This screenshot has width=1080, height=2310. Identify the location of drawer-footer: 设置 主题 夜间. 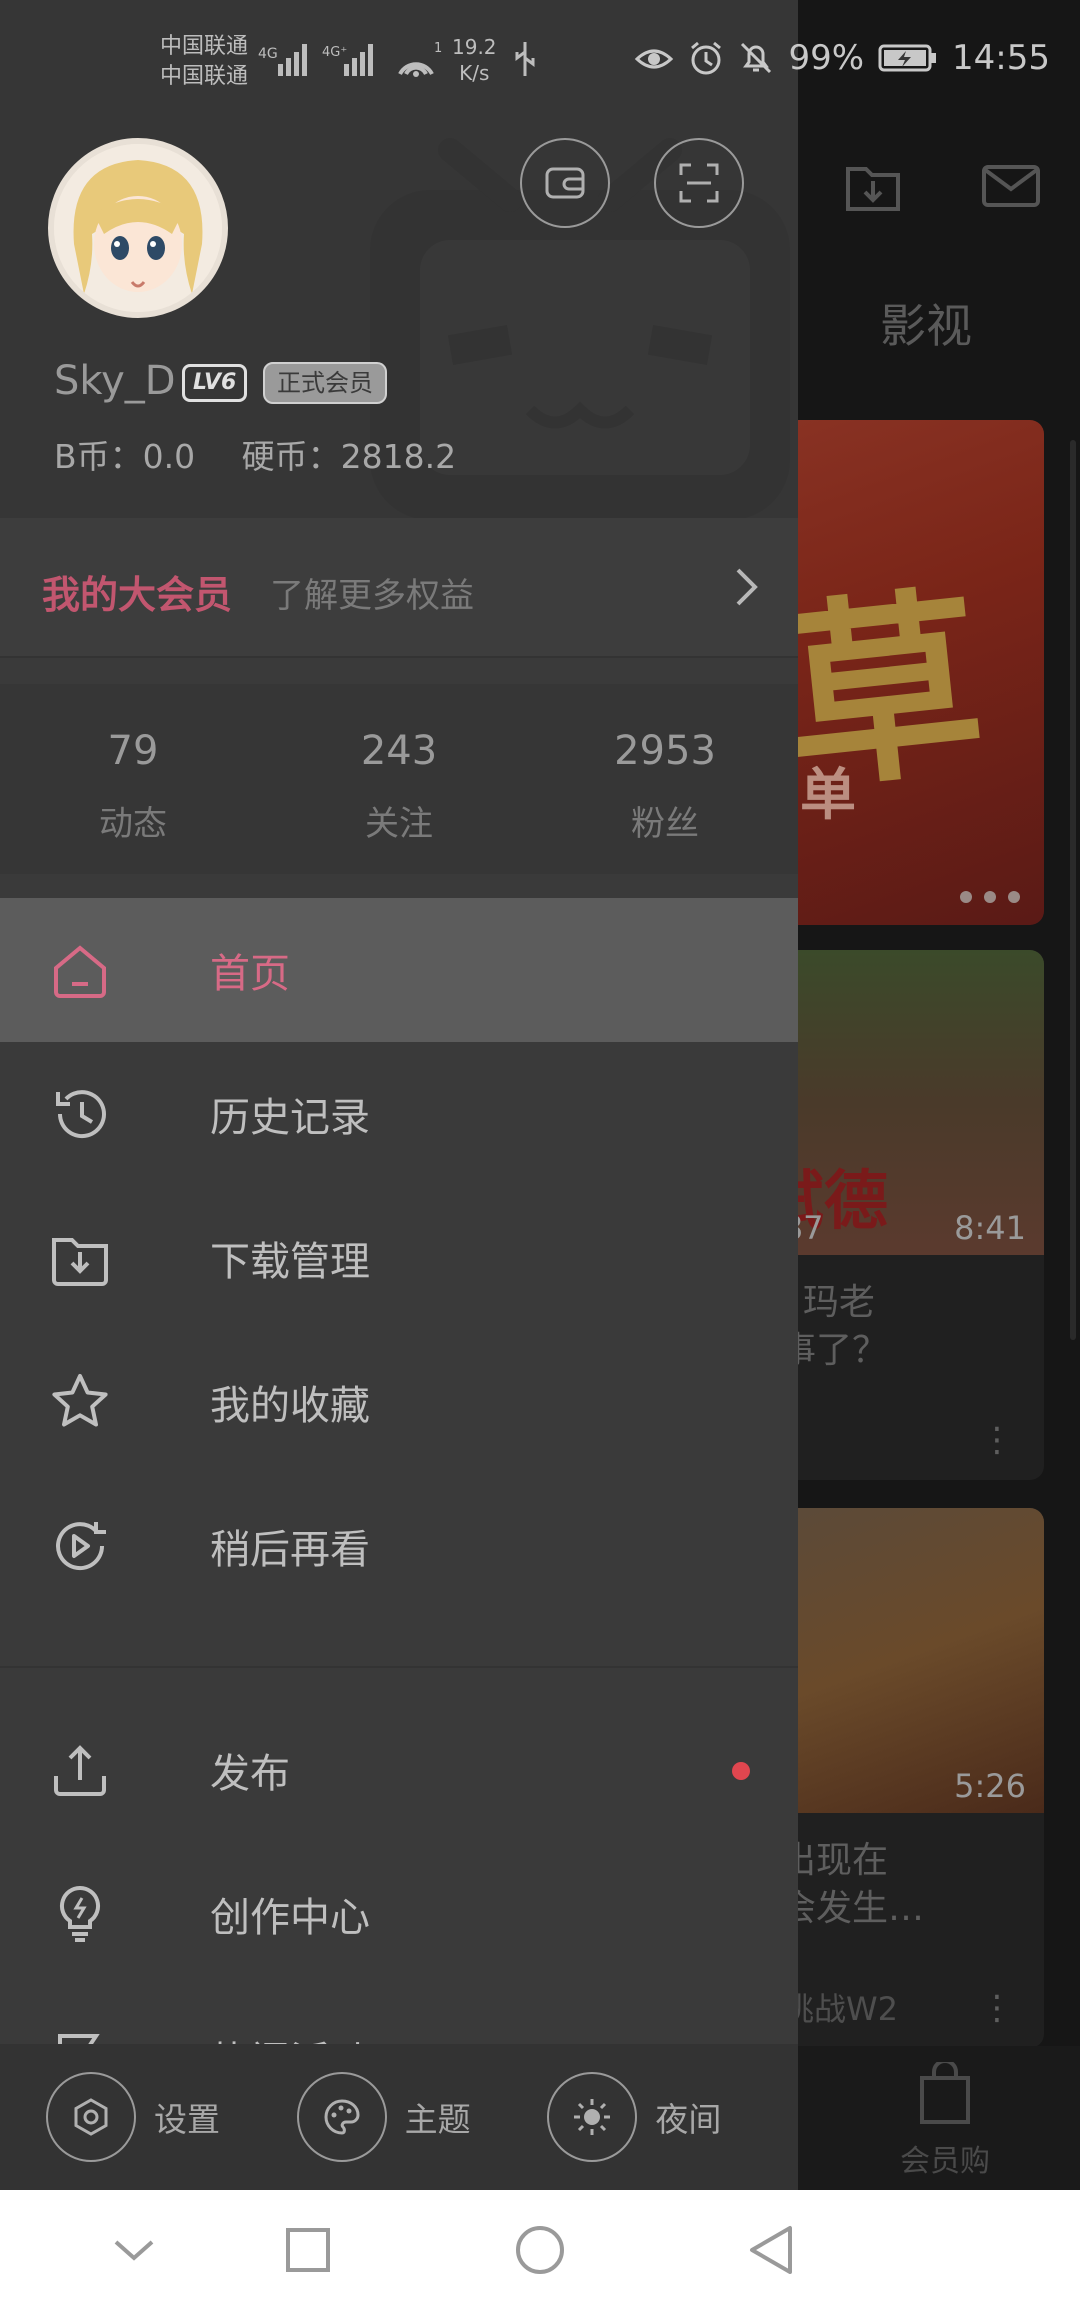
(399, 2117).